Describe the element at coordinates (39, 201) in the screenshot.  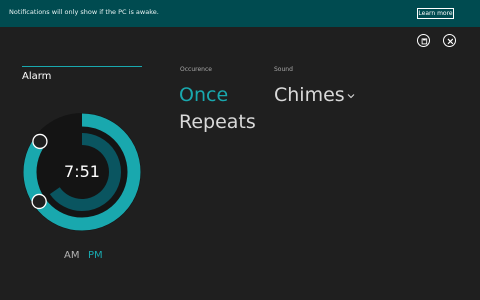
I see `minute-handle` at that location.